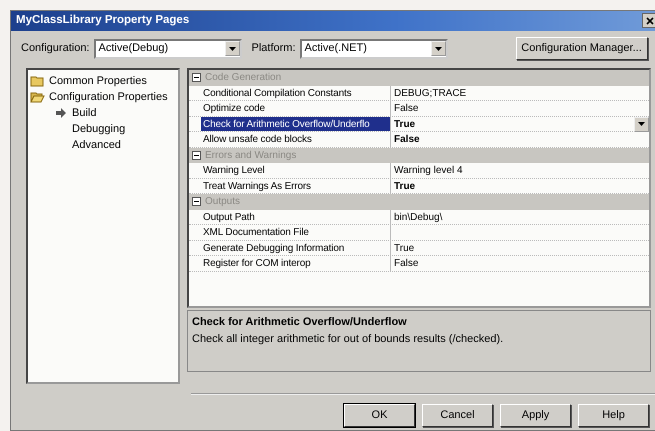 The height and width of the screenshot is (431, 655). What do you see at coordinates (296, 123) in the screenshot?
I see `property-name: Check for Arithmetic Overflow/Underflo` at bounding box center [296, 123].